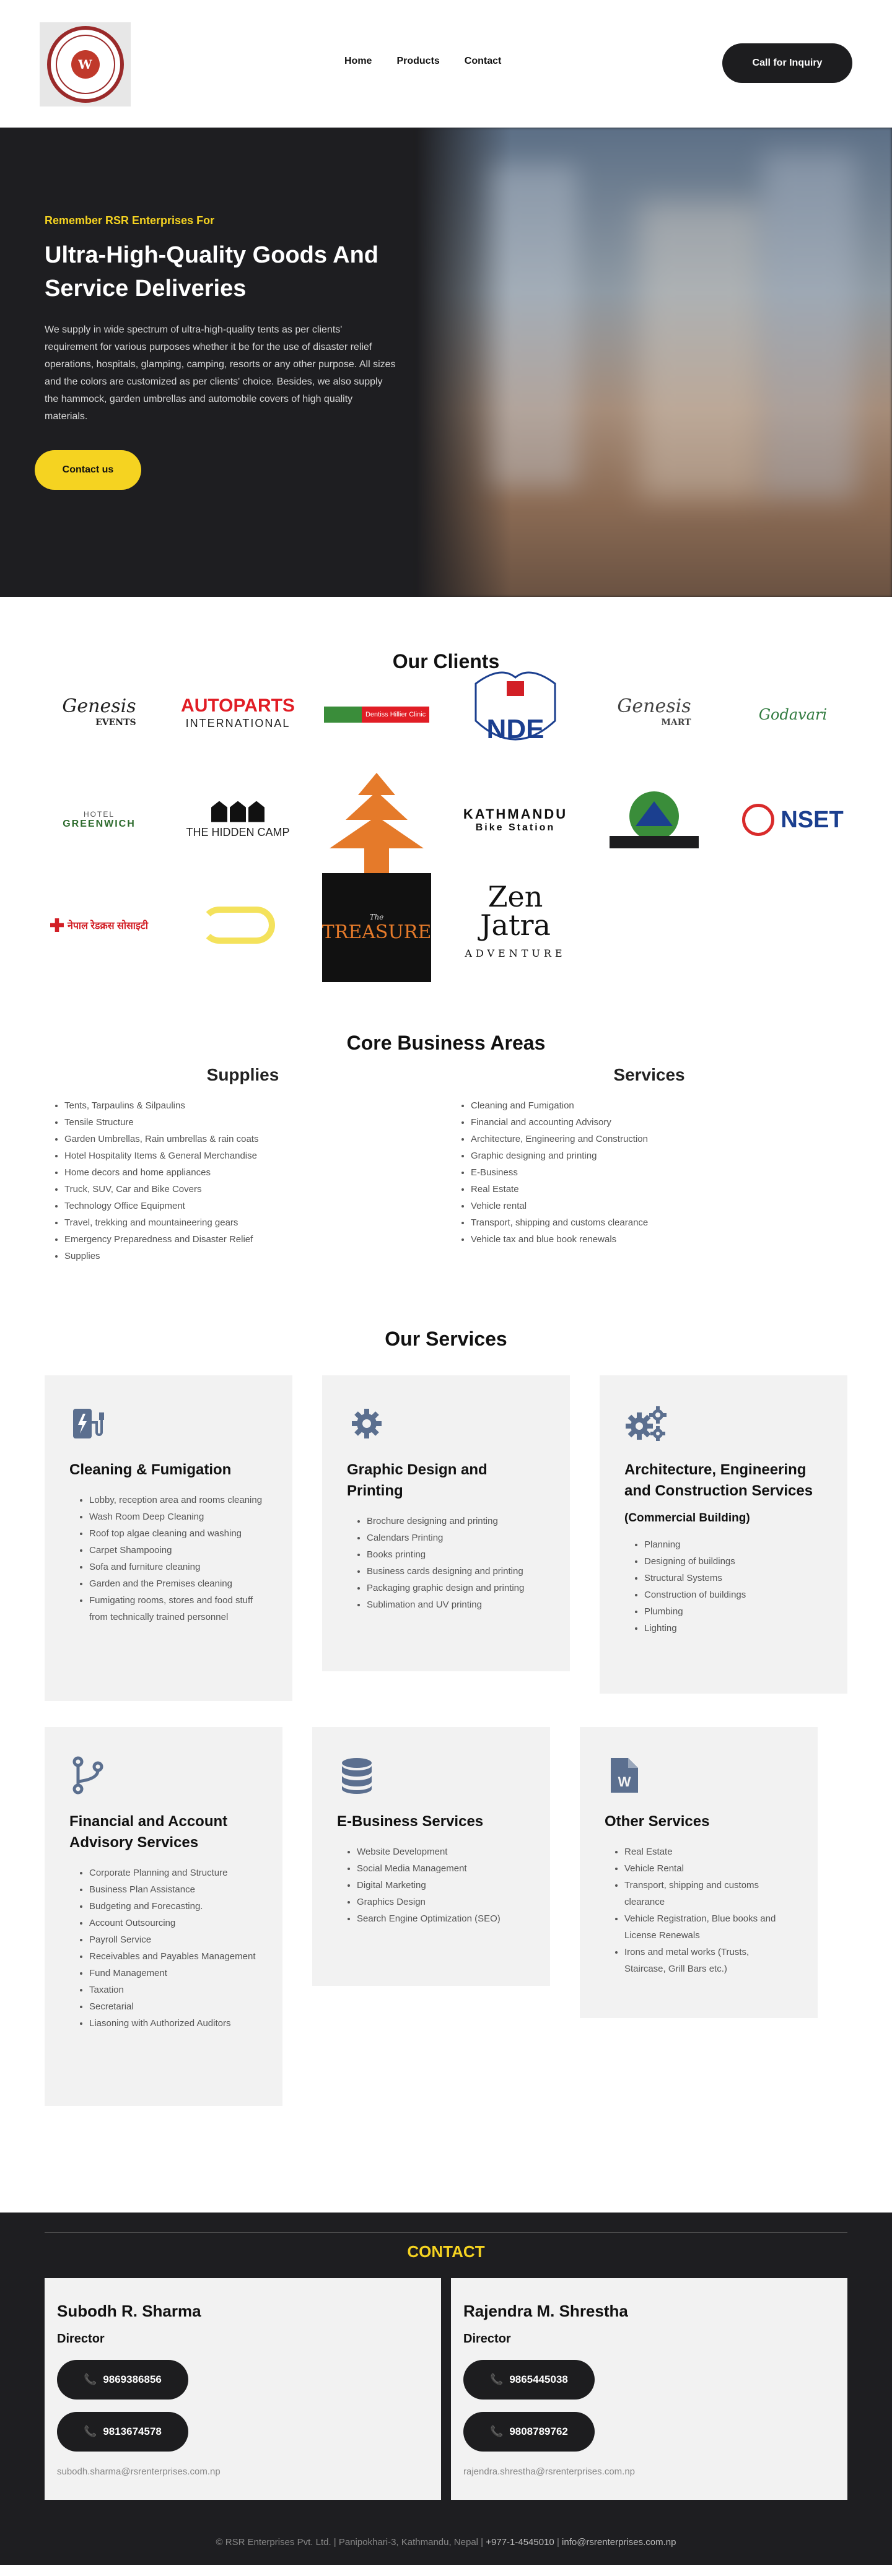 The image size is (892, 2576). I want to click on contact-name: Subodh R. Sharma, so click(129, 2311).